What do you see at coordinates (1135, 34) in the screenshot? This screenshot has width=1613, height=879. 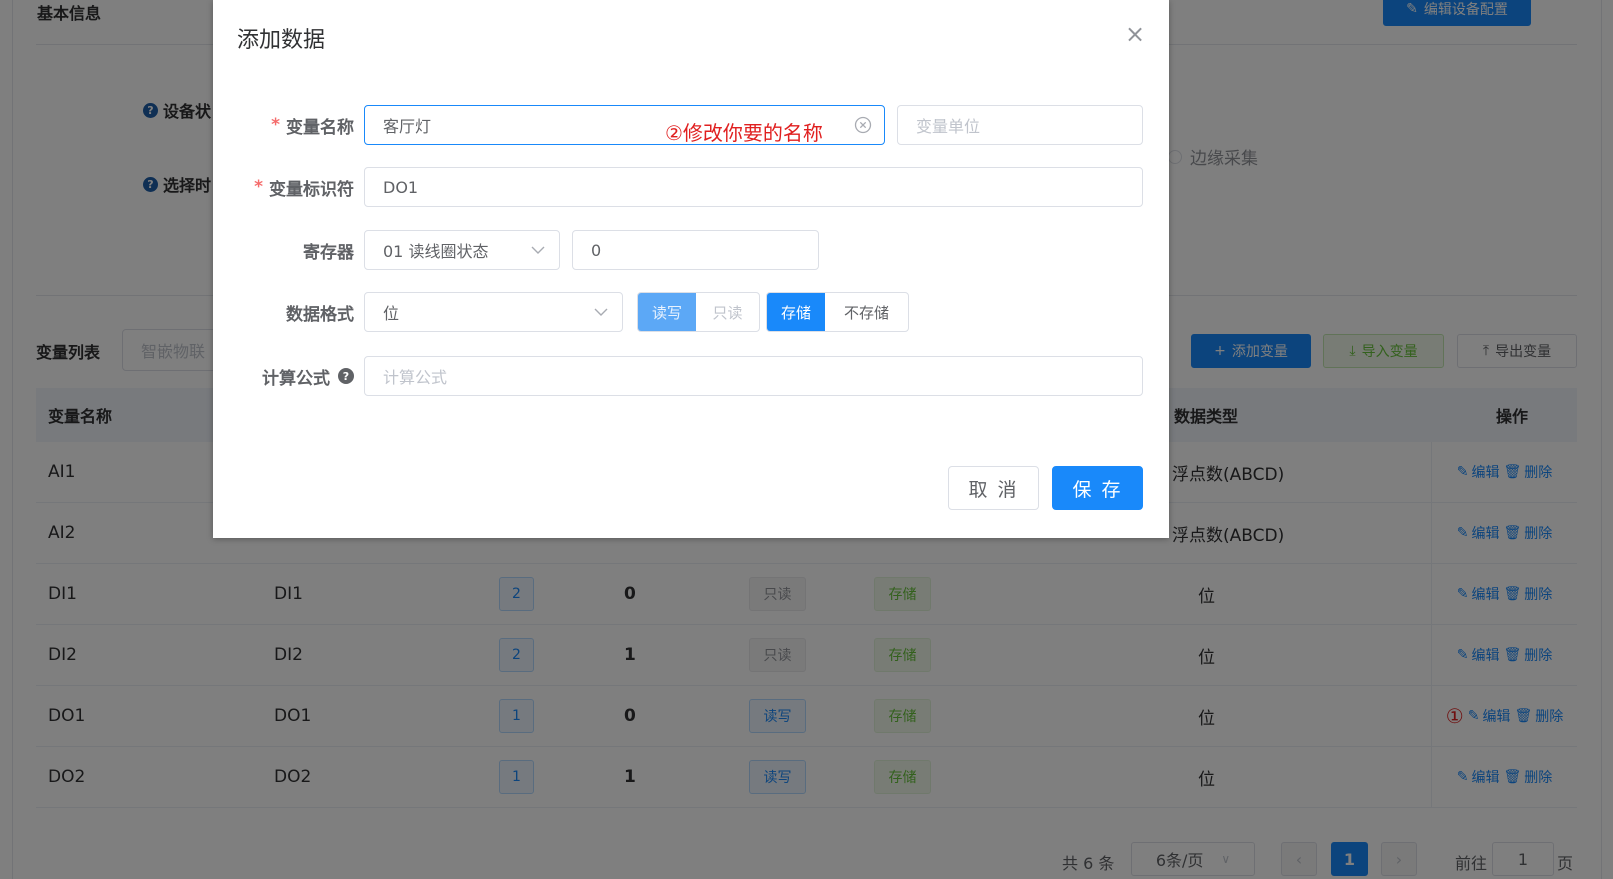 I see `close-icon: ×` at bounding box center [1135, 34].